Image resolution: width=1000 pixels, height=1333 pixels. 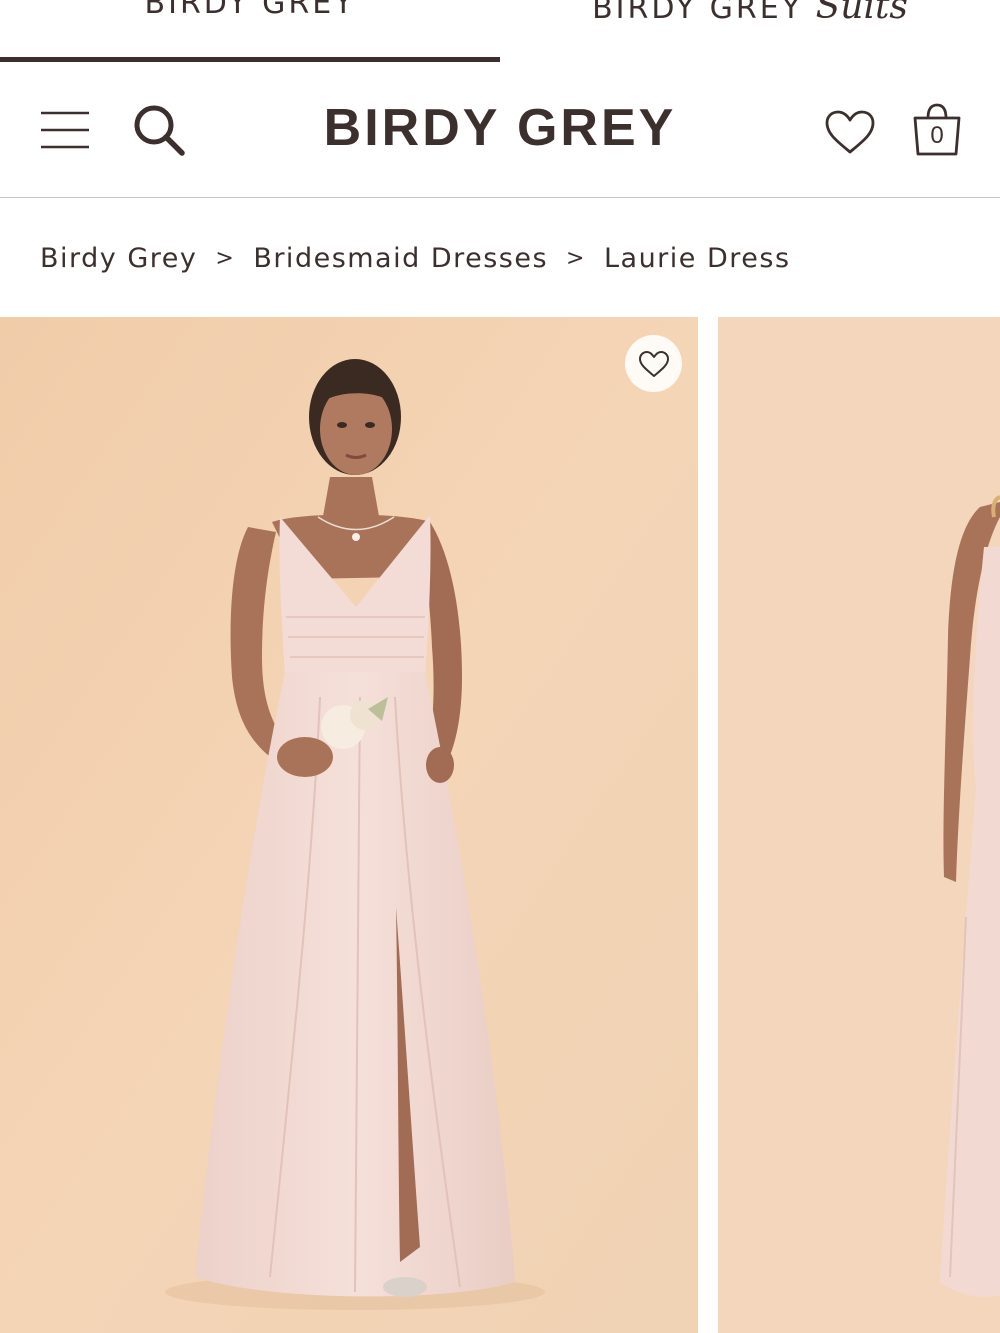 I want to click on breadcrumb-current: Laurie Dress, so click(x=697, y=258).